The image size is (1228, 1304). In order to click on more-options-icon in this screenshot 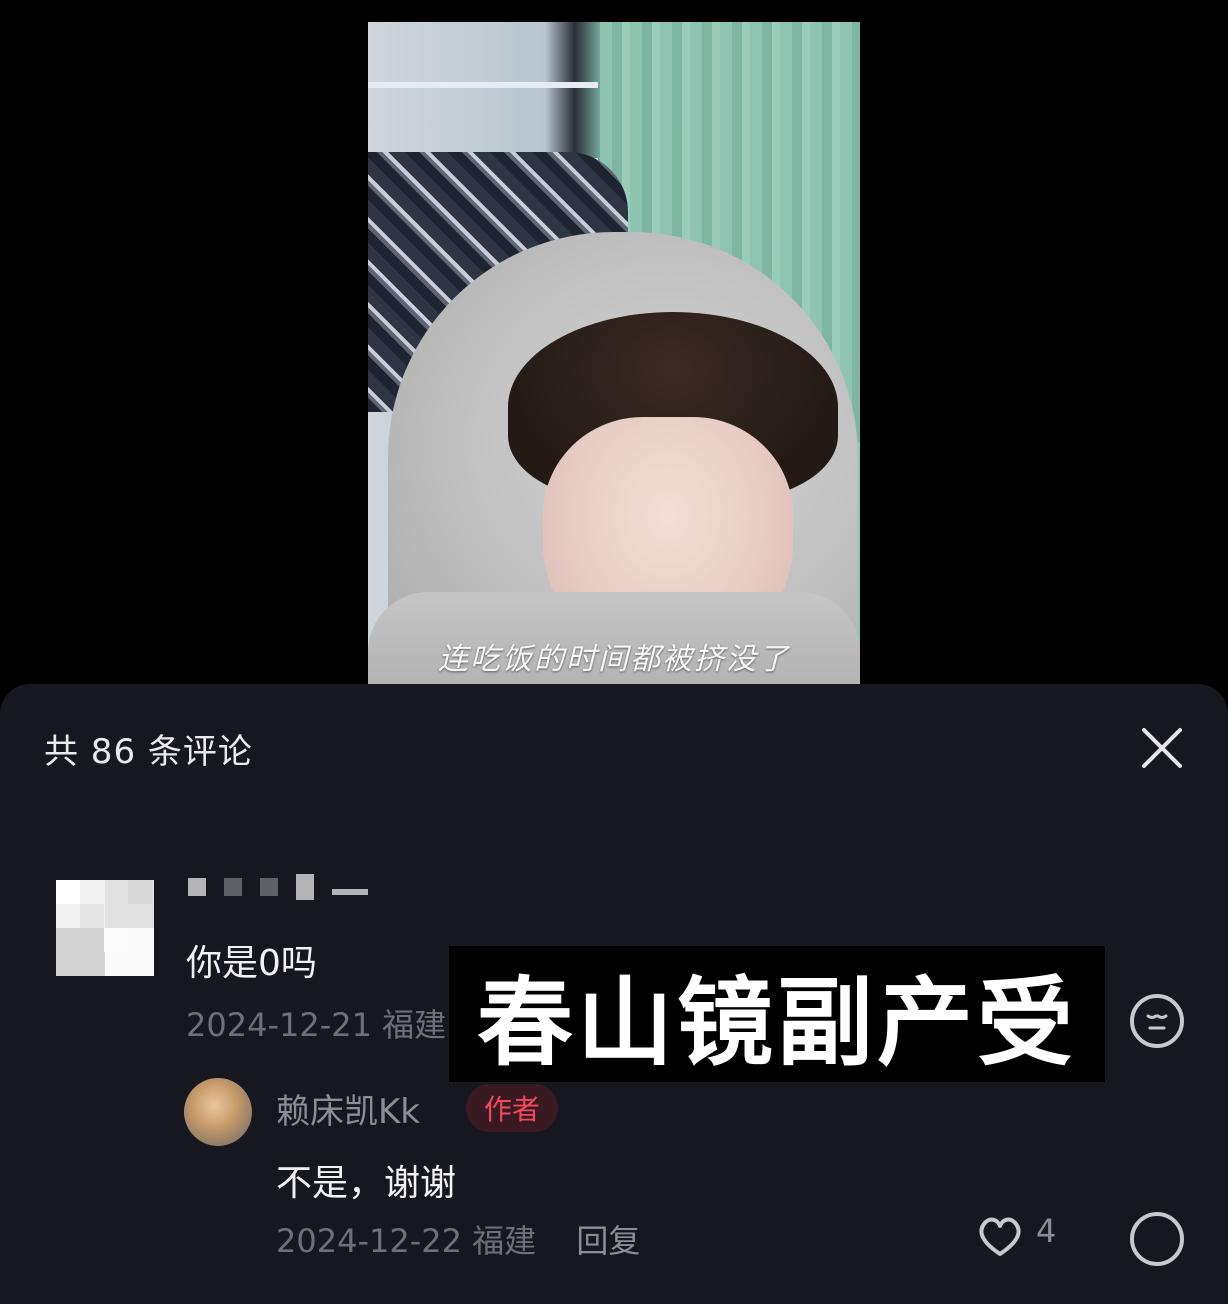, I will do `click(1157, 1239)`.